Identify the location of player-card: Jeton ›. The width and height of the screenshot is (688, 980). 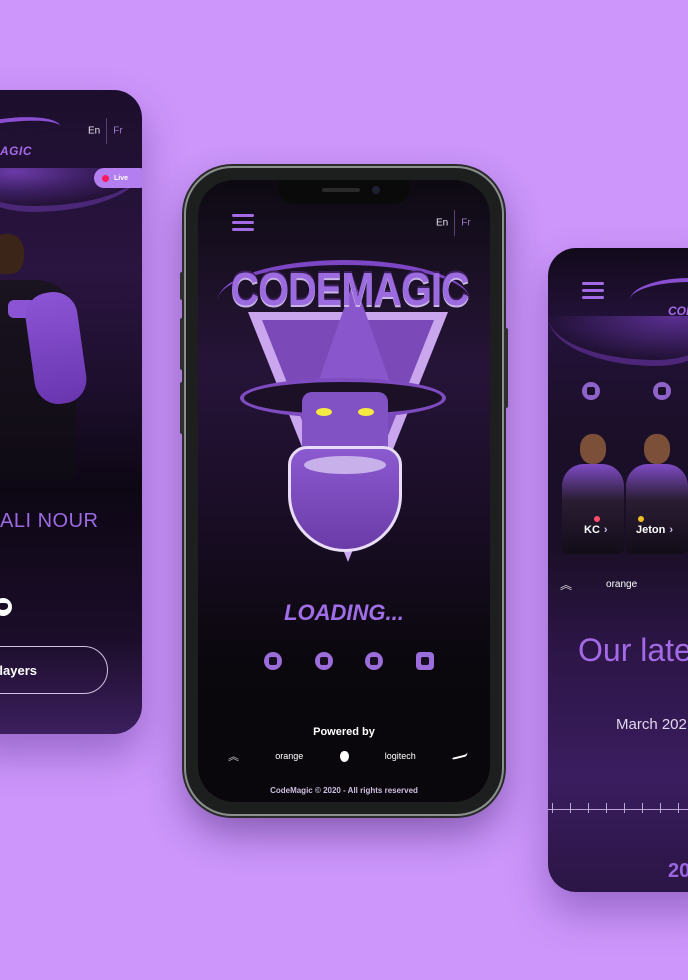
(655, 494).